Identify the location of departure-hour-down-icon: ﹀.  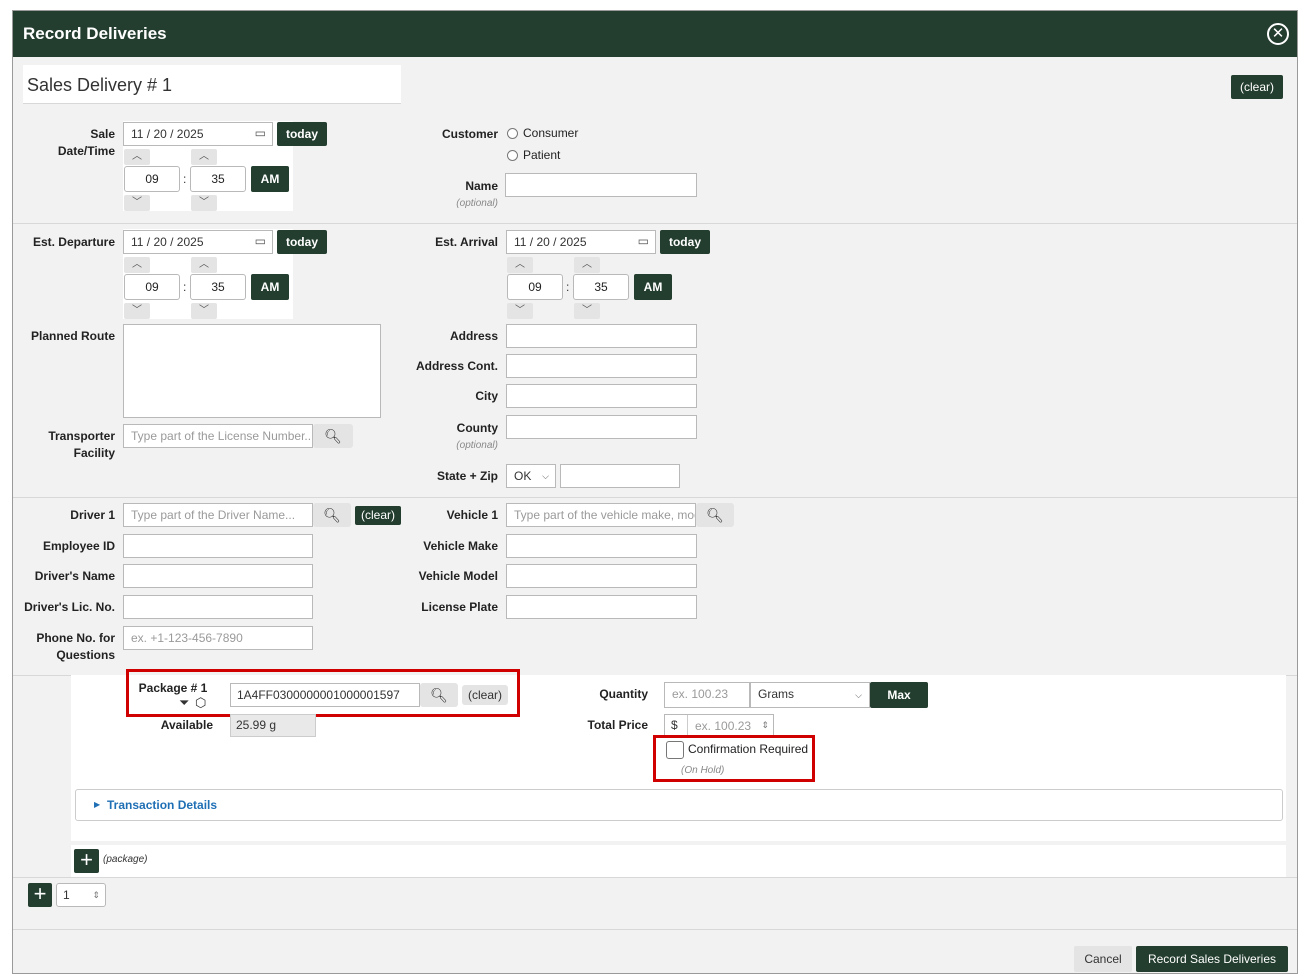
(137, 311).